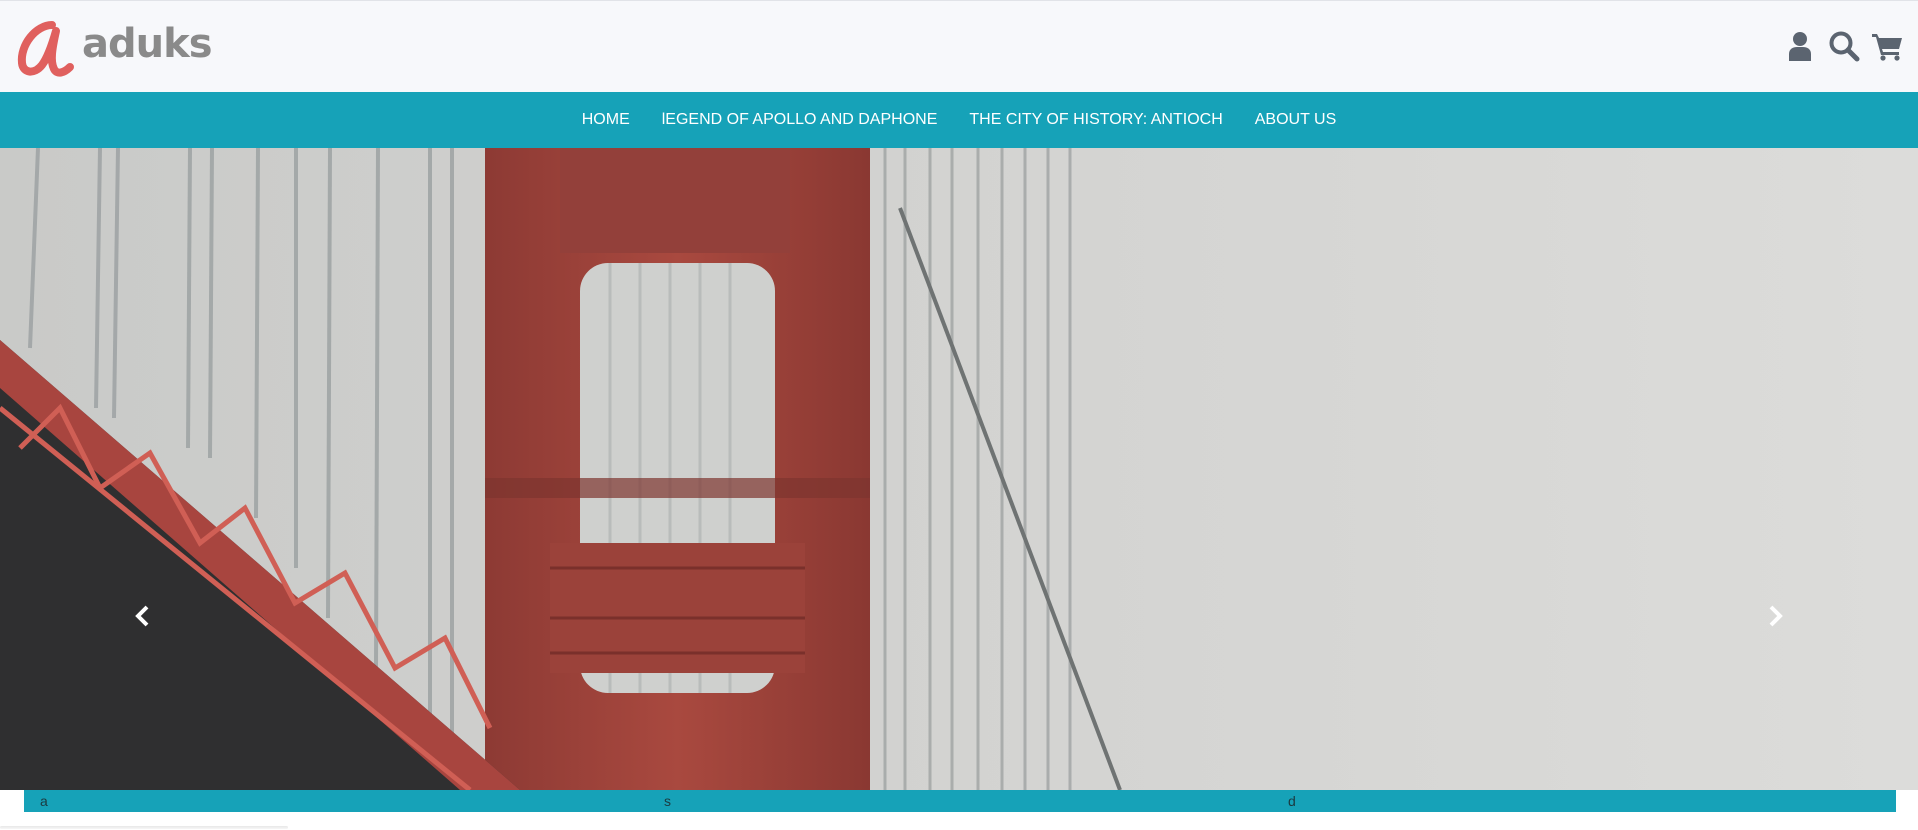  I want to click on info-strip: a s d, so click(960, 801).